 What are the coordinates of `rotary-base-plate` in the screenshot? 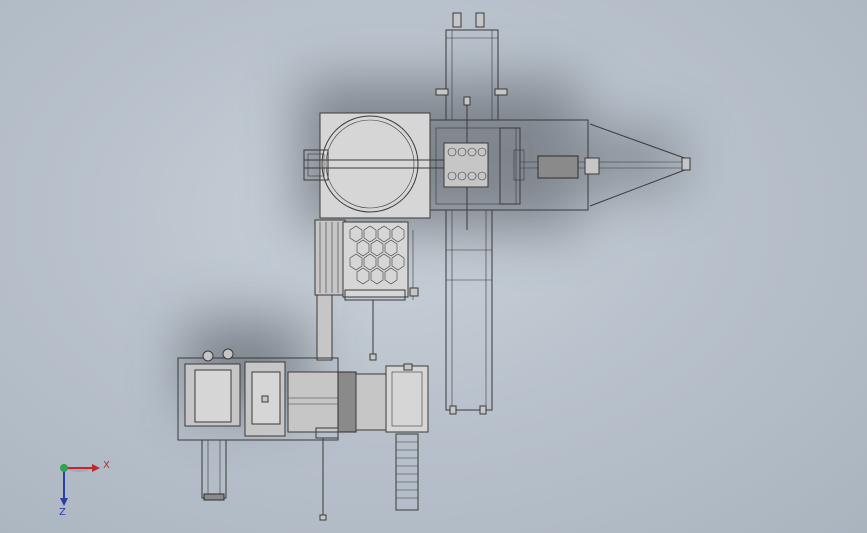 It's located at (375, 165).